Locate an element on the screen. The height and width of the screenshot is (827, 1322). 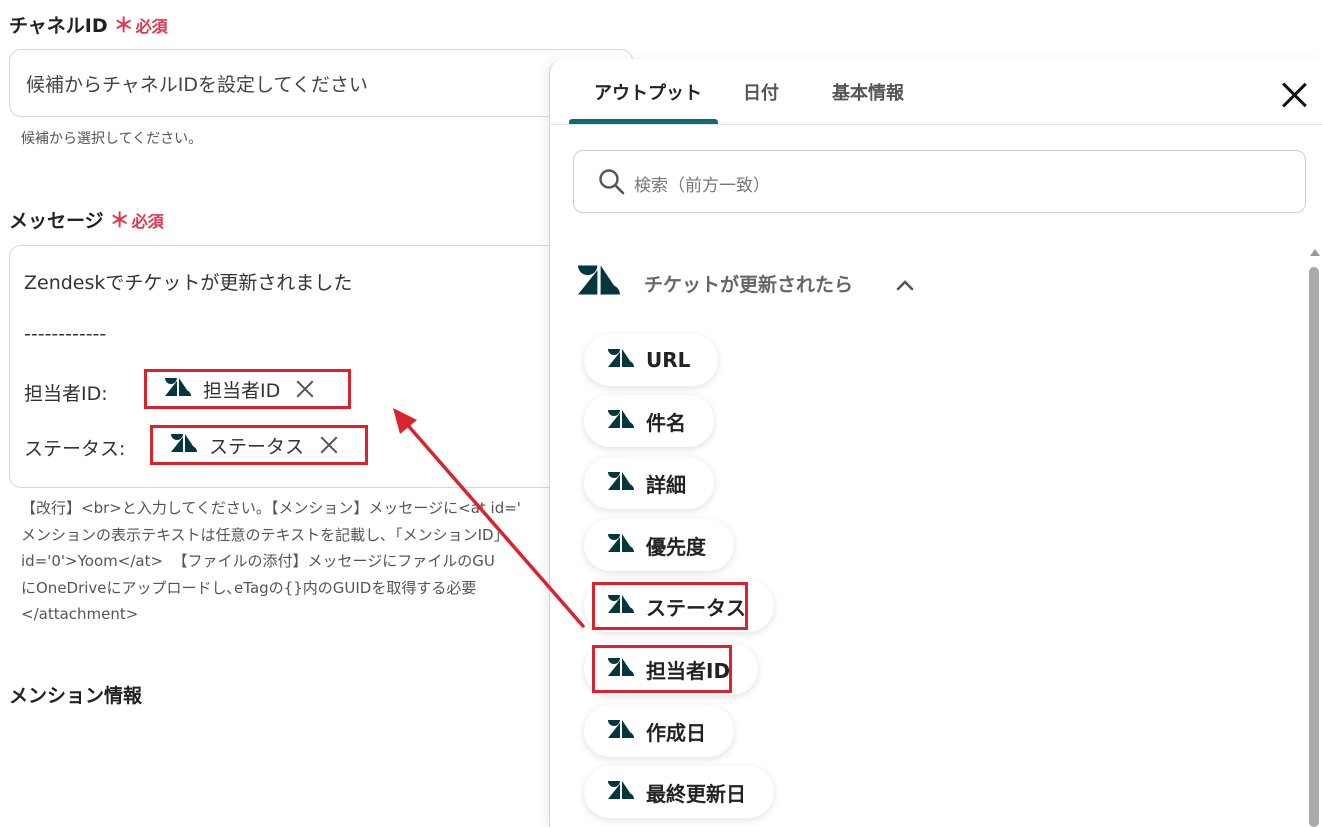
output-item-details: 詳細 is located at coordinates (649, 483).